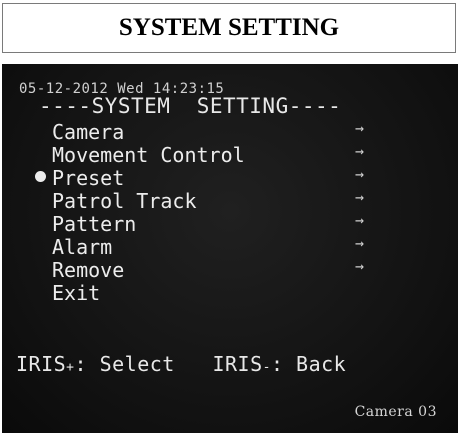 The image size is (460, 433). What do you see at coordinates (76, 293) in the screenshot?
I see `menu-item-label: Exit` at bounding box center [76, 293].